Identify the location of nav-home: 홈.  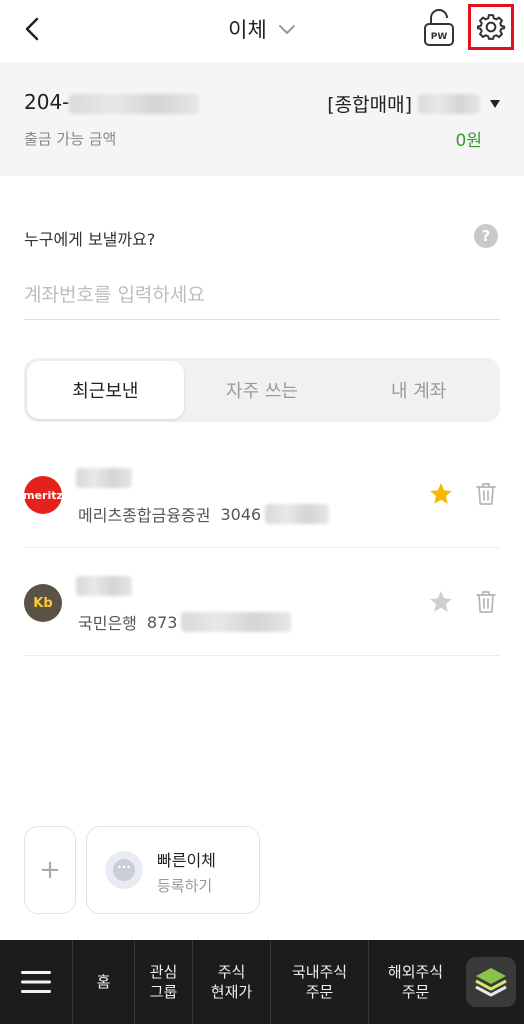
(103, 982).